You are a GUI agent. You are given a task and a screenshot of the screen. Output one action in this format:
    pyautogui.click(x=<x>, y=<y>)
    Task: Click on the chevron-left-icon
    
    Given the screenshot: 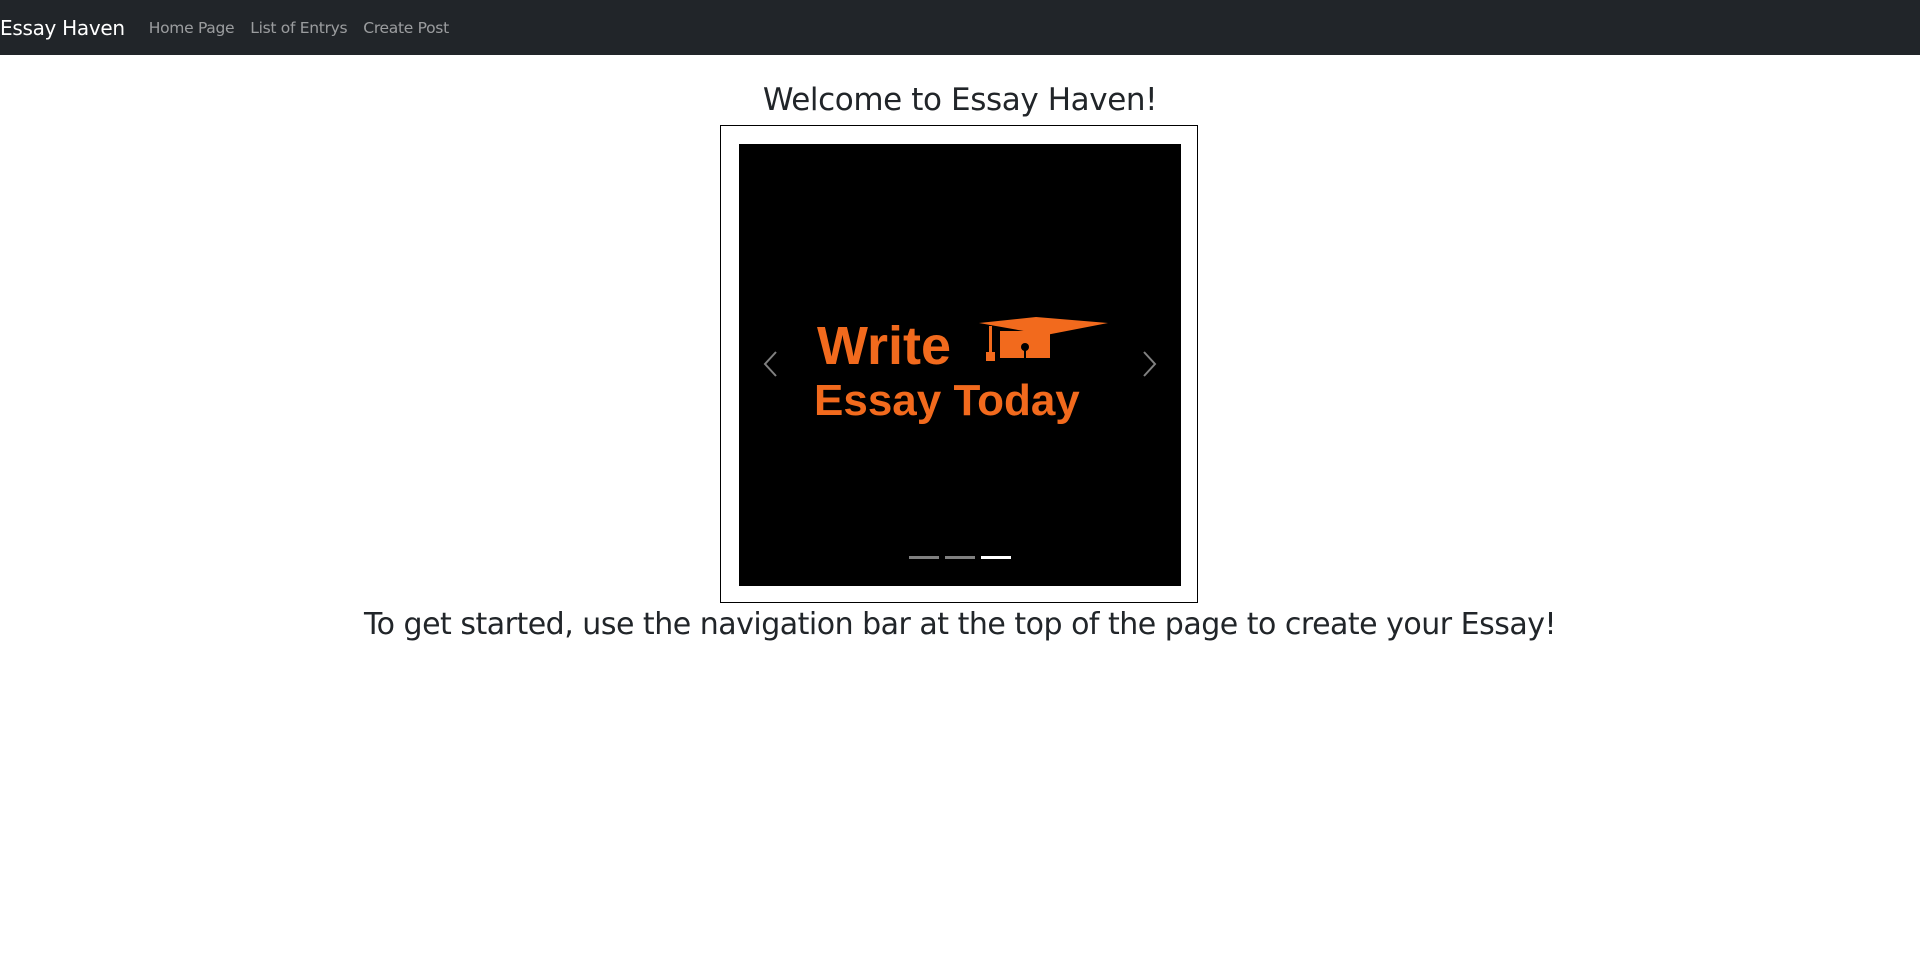 What is the action you would take?
    pyautogui.click(x=770, y=364)
    